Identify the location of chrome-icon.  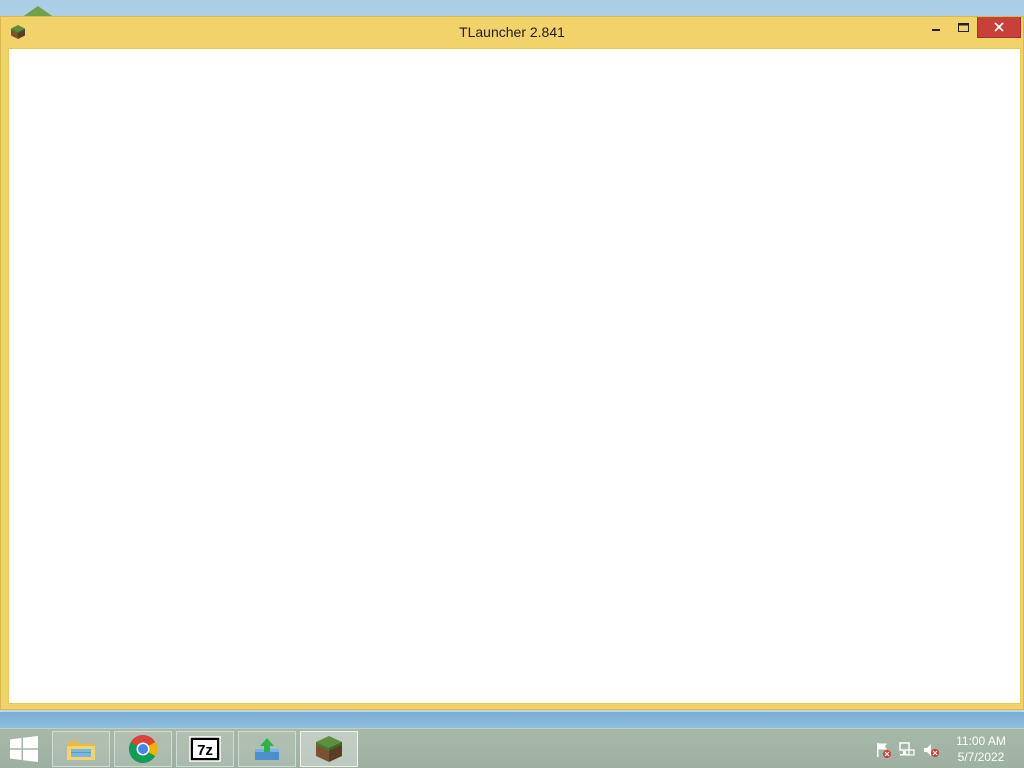
(143, 749).